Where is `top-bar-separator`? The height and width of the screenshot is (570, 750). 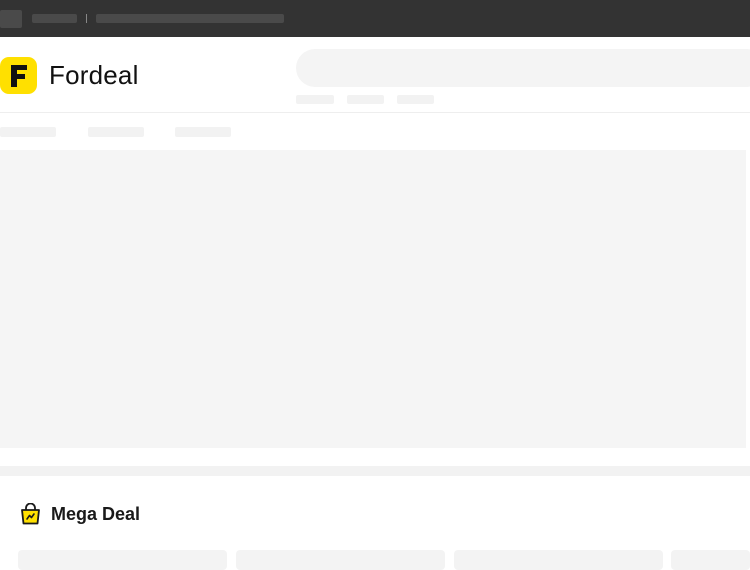
top-bar-separator is located at coordinates (86, 18).